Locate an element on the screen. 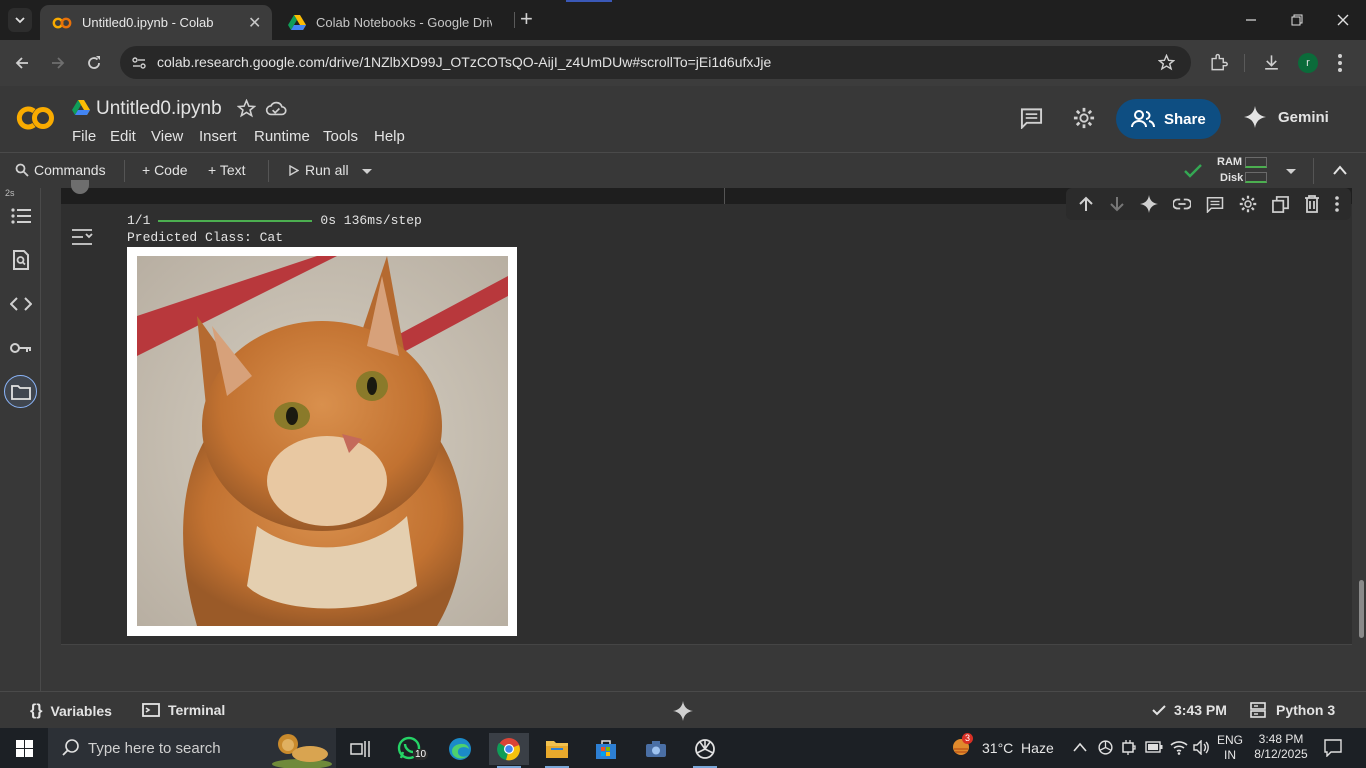 Image resolution: width=1366 pixels, height=768 pixels. play-icon is located at coordinates (294, 170).